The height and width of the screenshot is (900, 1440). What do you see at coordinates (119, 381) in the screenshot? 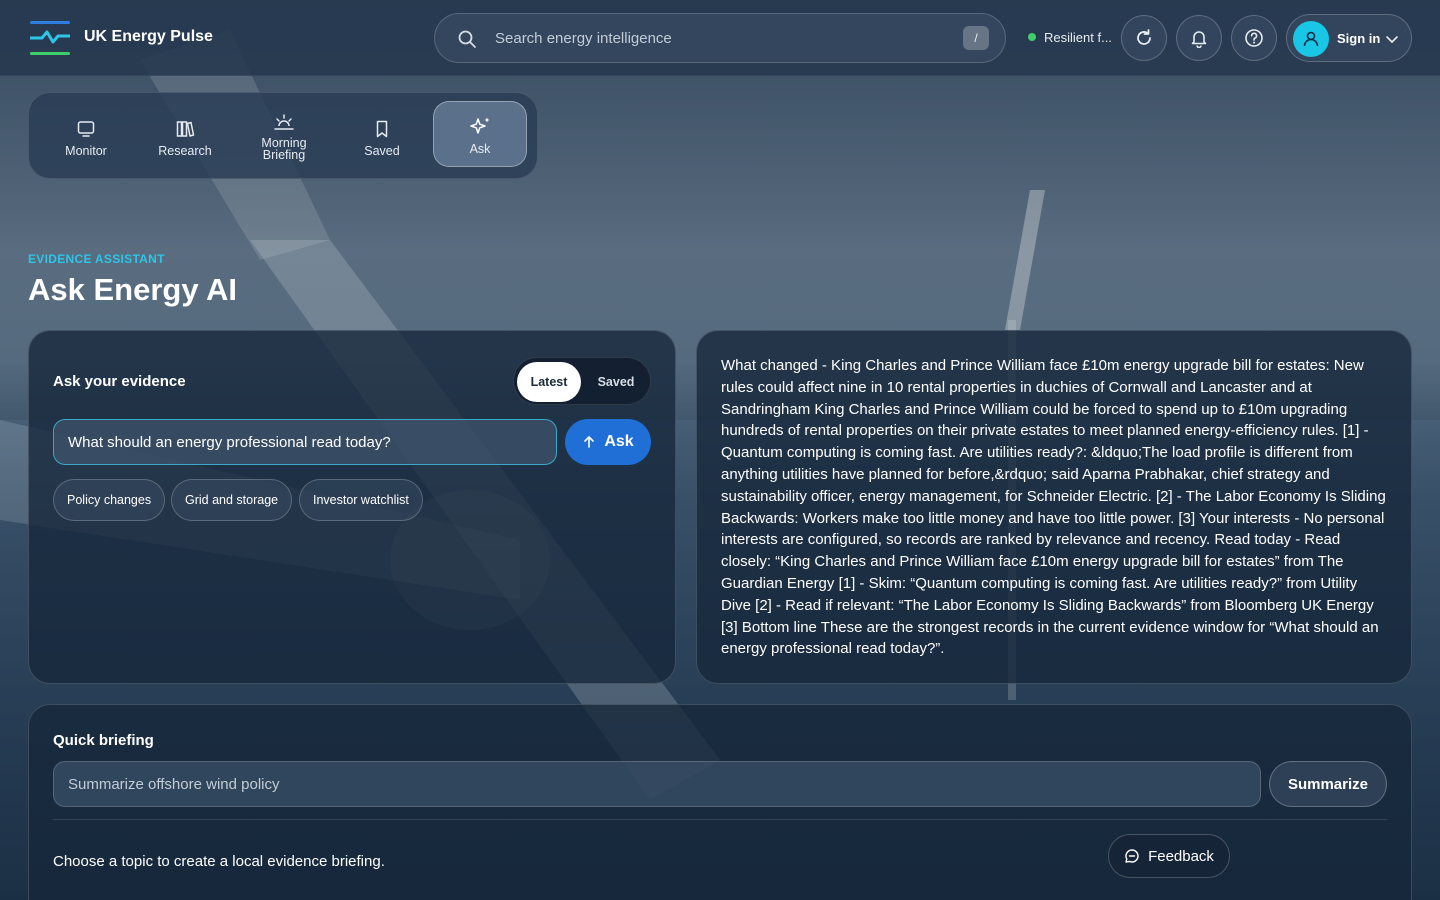
I see `ask-panel-heading: Ask your evidence` at bounding box center [119, 381].